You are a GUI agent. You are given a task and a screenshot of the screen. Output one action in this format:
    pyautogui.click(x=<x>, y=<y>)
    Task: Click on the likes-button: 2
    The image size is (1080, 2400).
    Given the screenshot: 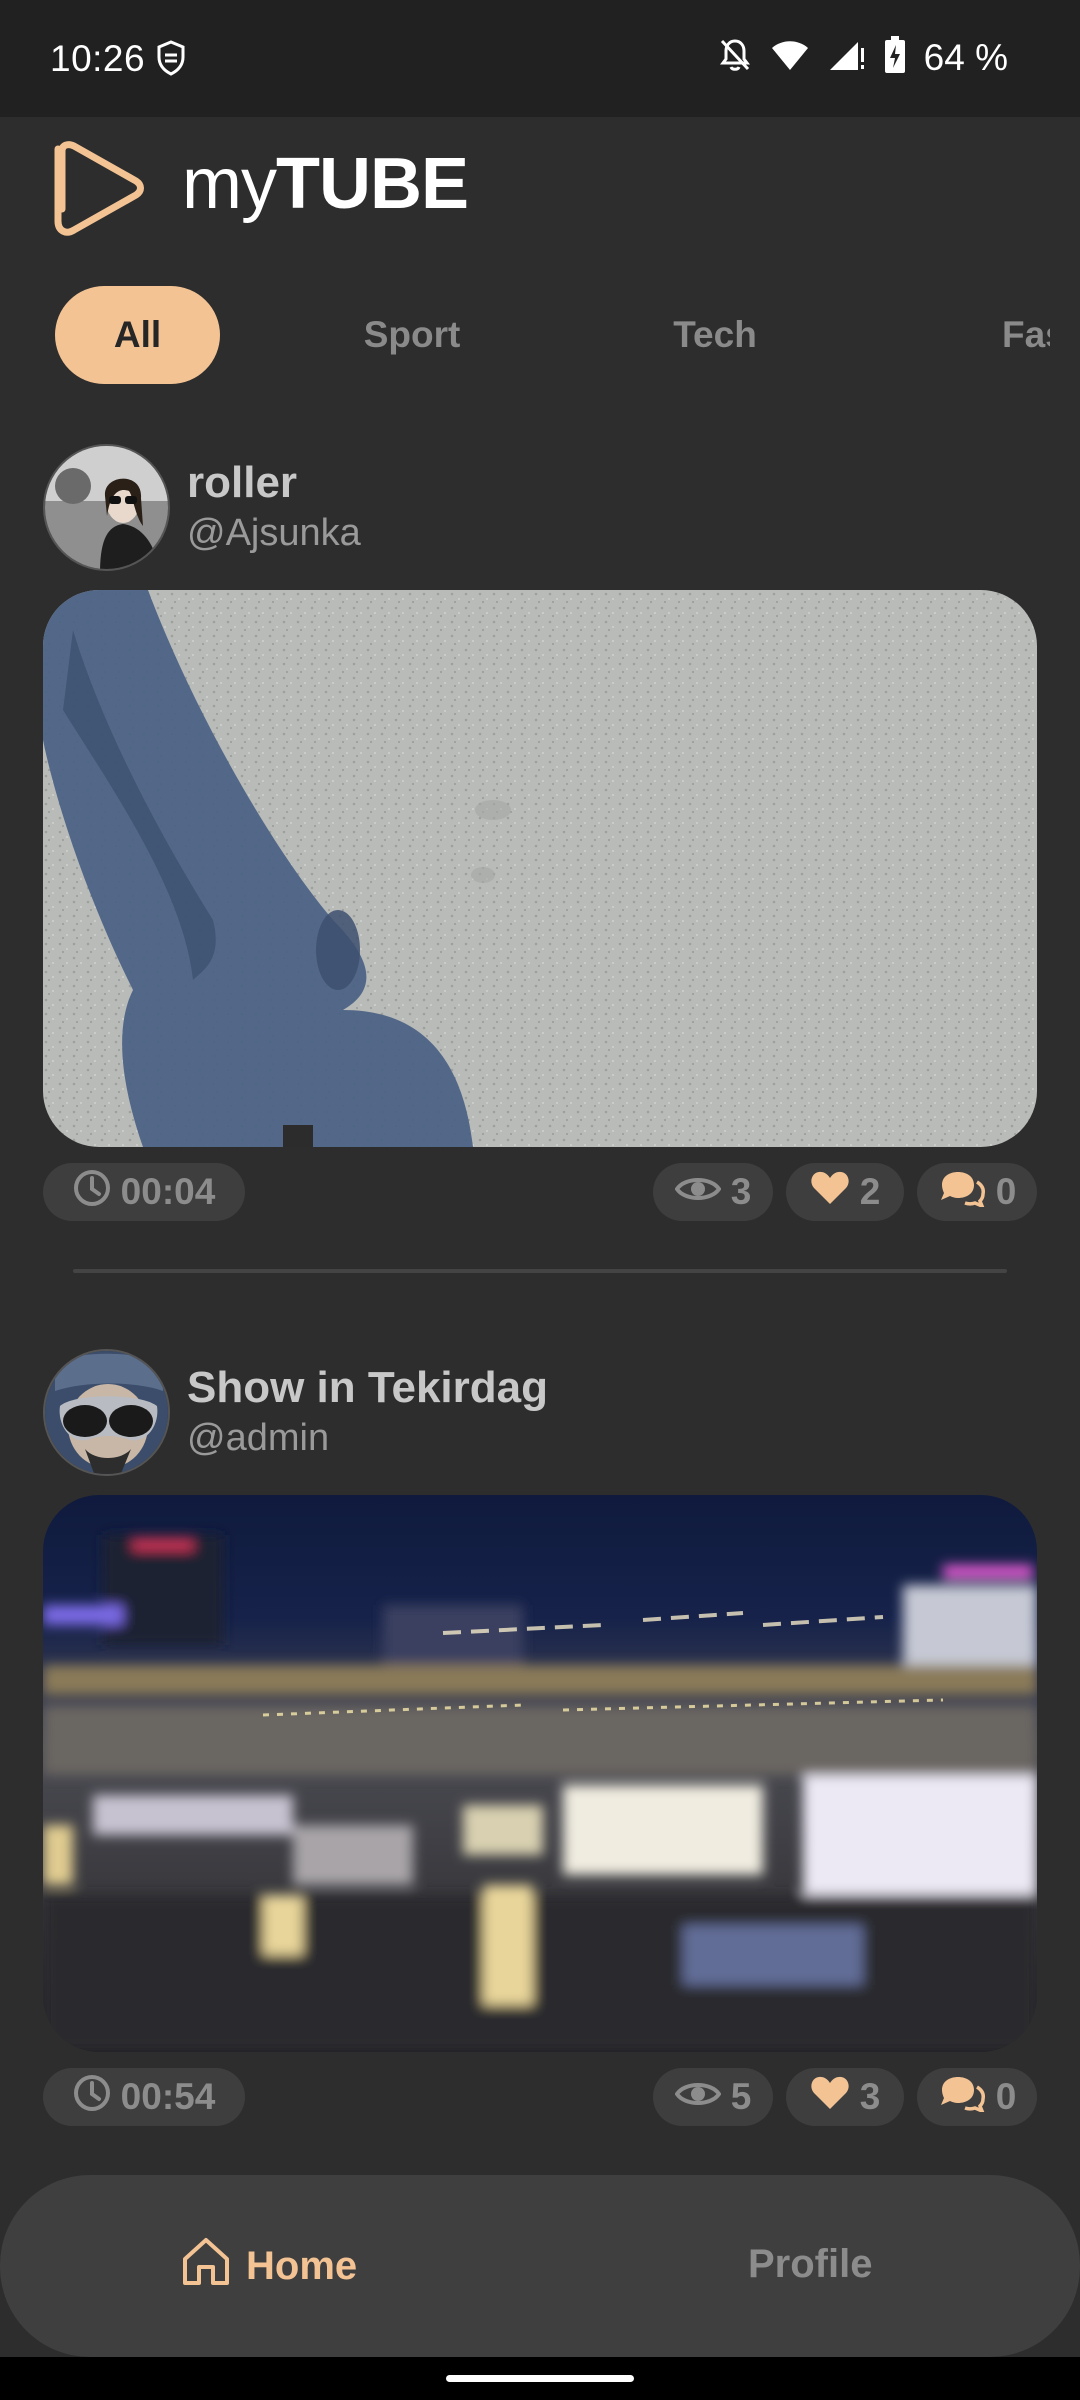 What is the action you would take?
    pyautogui.click(x=845, y=1192)
    